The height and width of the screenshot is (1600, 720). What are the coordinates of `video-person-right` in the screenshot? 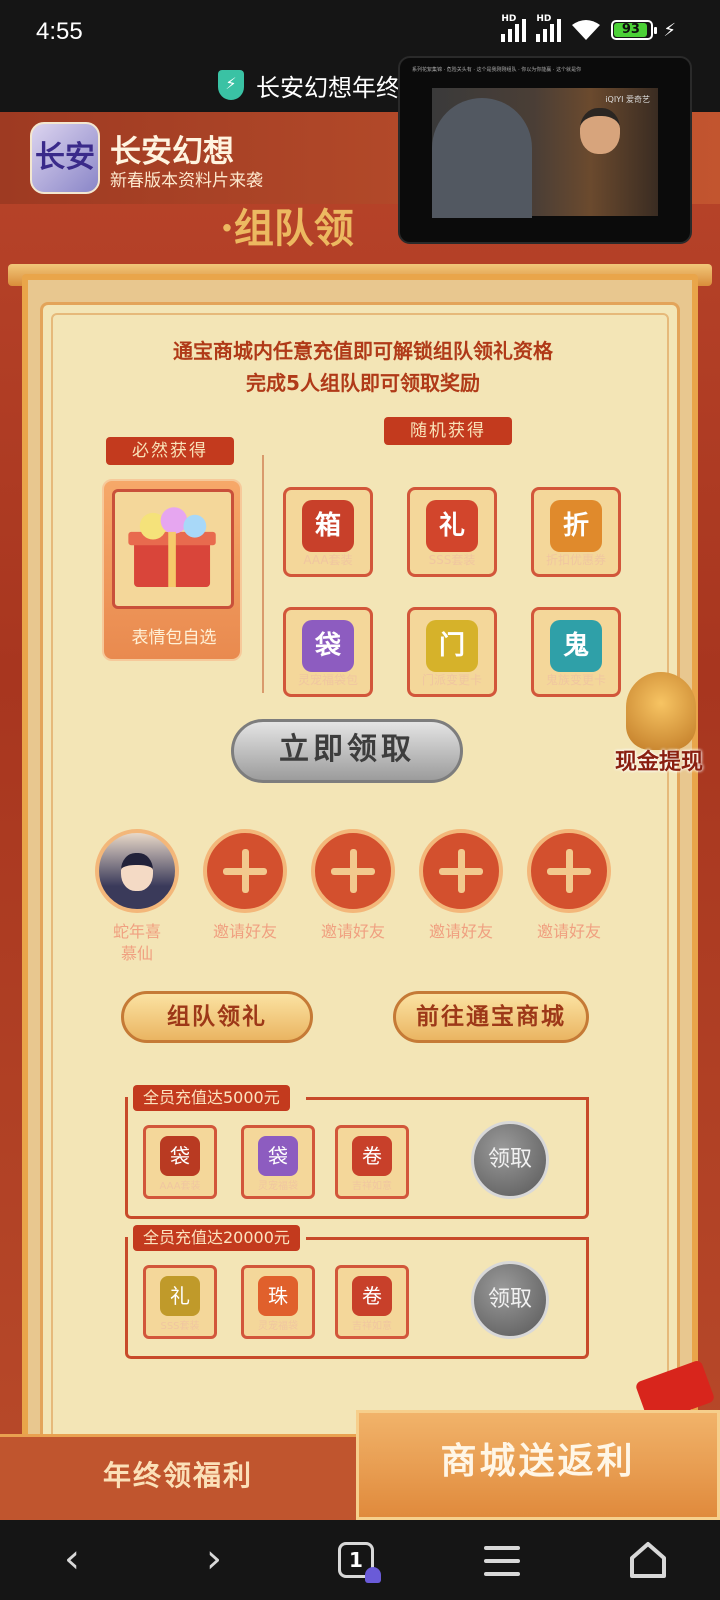 It's located at (600, 131).